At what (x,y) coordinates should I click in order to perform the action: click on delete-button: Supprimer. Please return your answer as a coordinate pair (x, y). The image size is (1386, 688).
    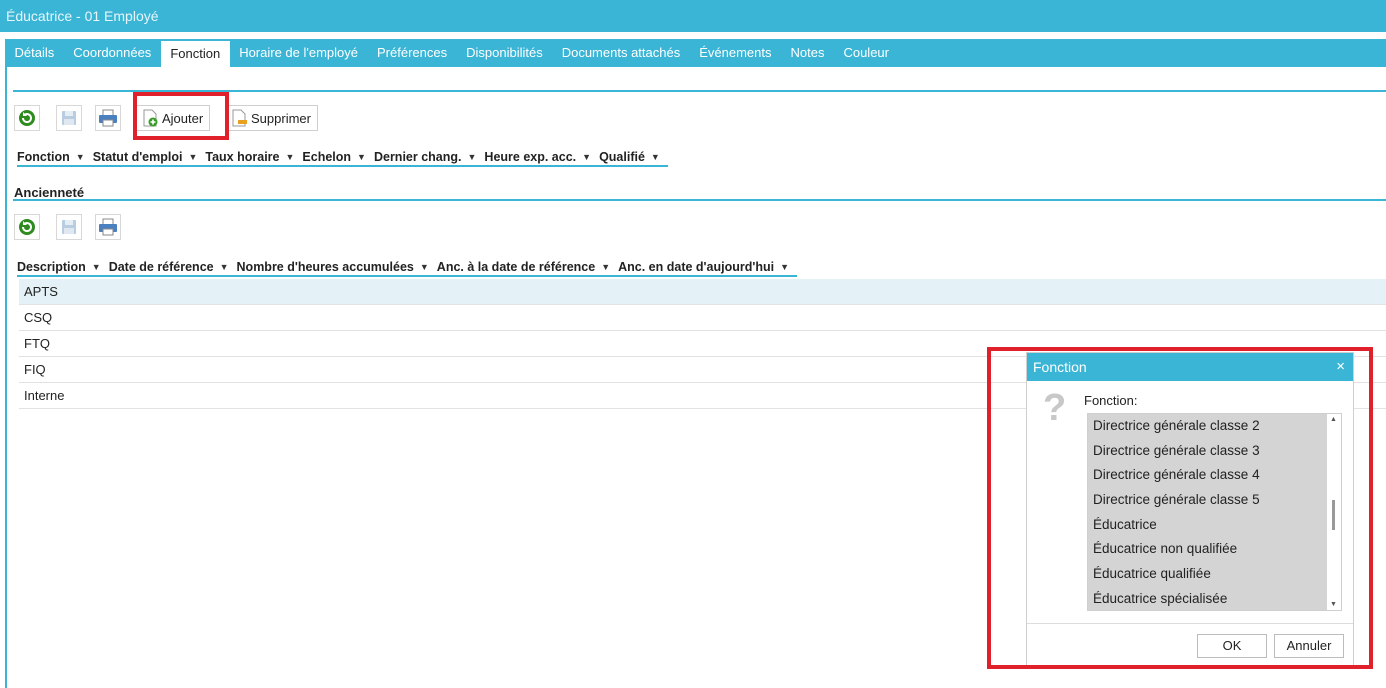
    Looking at the image, I should click on (271, 118).